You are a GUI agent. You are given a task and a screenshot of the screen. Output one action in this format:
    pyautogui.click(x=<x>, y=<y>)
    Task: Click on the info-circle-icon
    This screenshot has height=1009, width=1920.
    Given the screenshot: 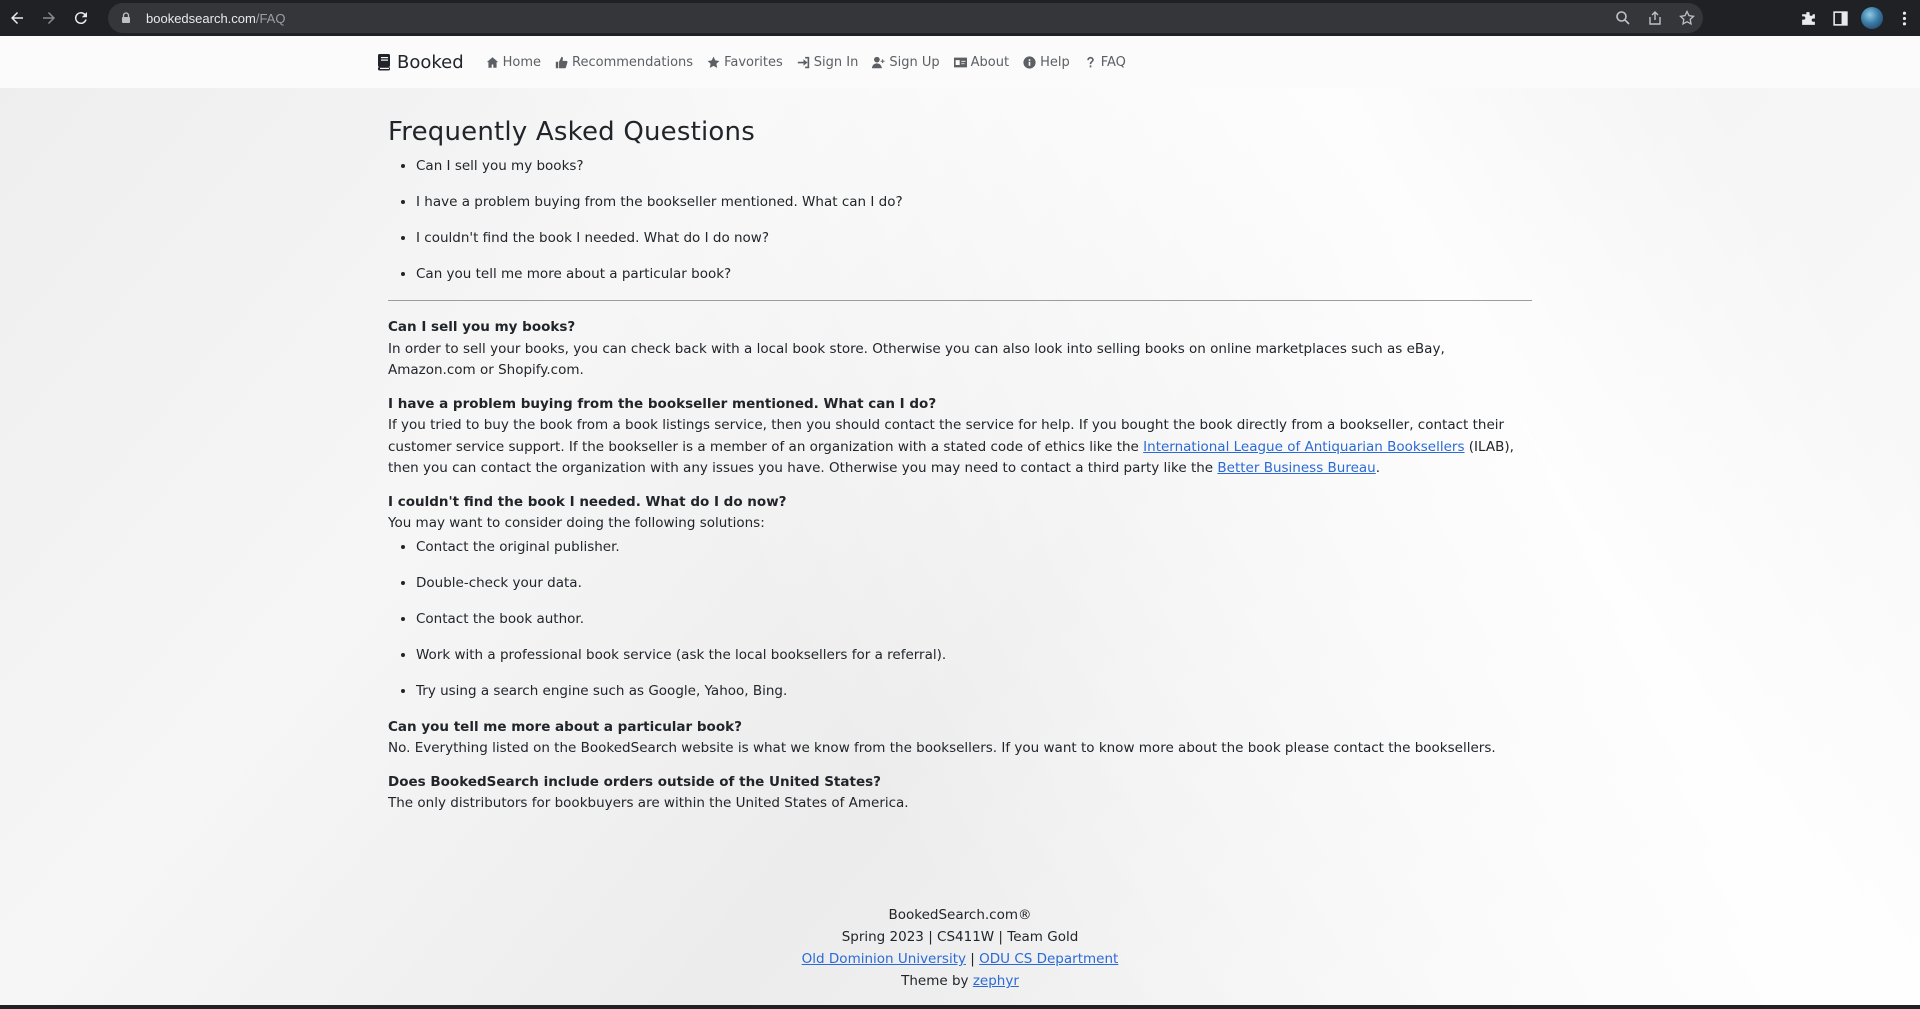 What is the action you would take?
    pyautogui.click(x=1029, y=62)
    